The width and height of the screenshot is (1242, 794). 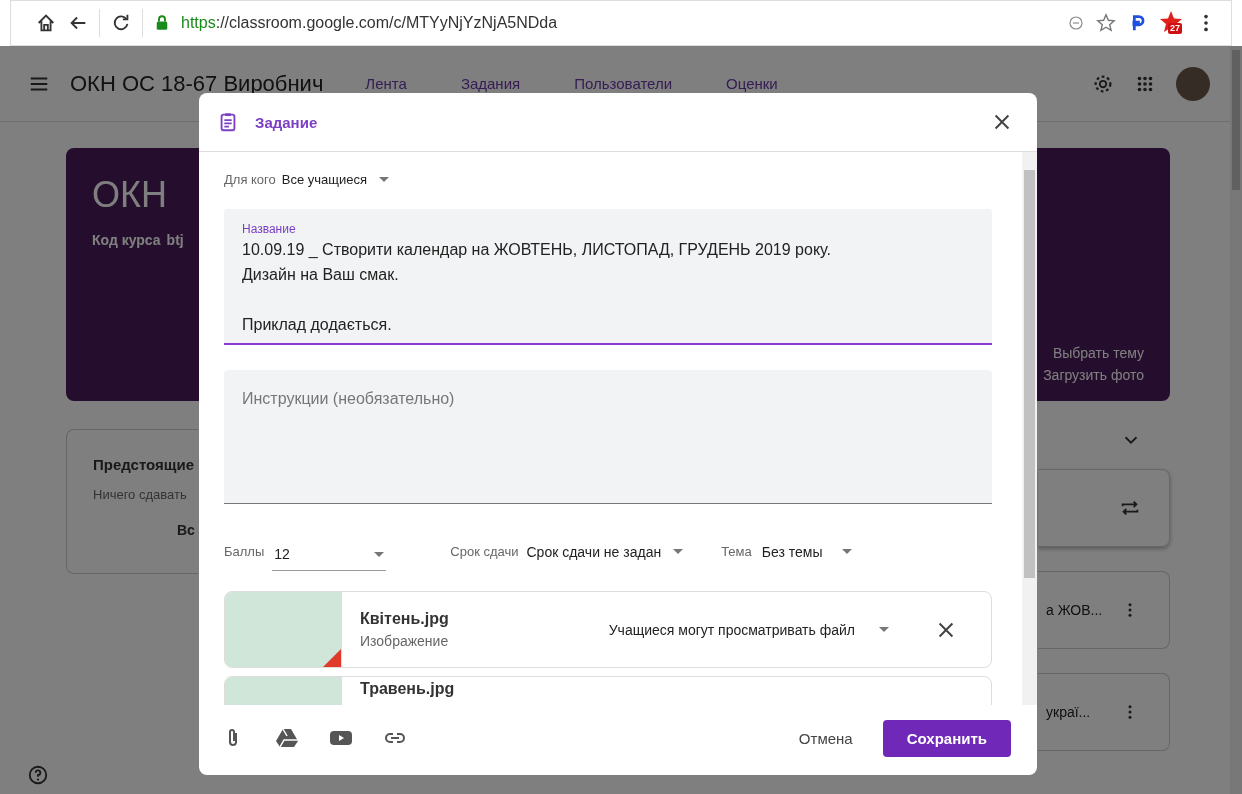 I want to click on nav-tab: Лента, so click(x=386, y=83).